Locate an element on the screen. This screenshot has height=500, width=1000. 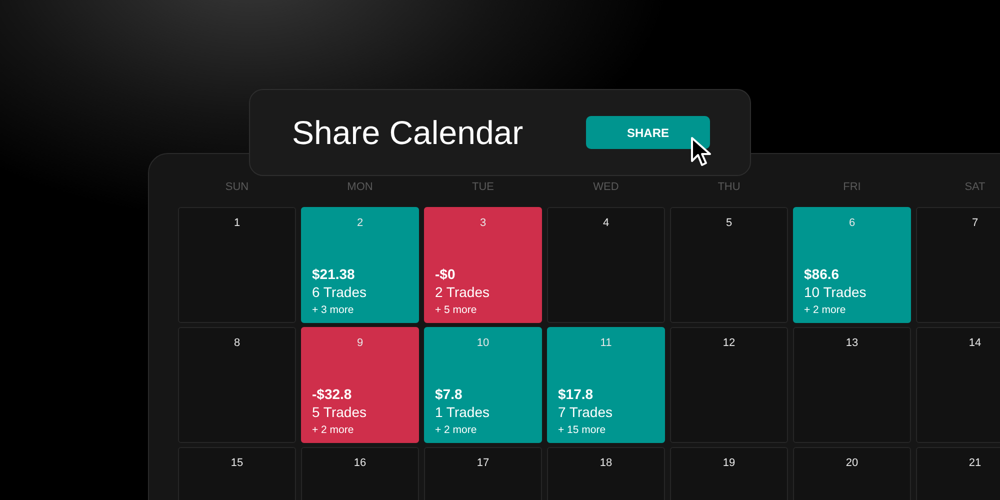
day-number: 8 is located at coordinates (237, 343).